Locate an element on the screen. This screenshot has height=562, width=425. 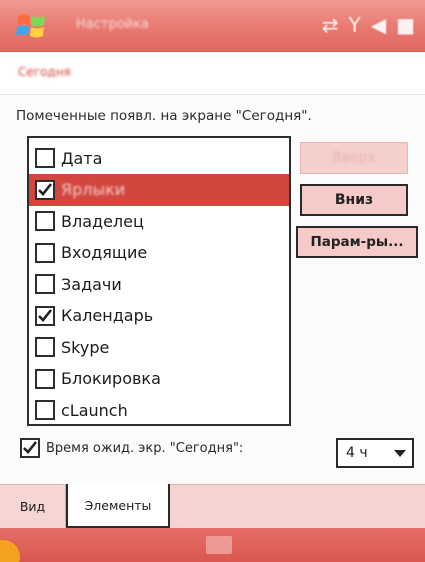
move-up-label: Вверх is located at coordinates (354, 158).